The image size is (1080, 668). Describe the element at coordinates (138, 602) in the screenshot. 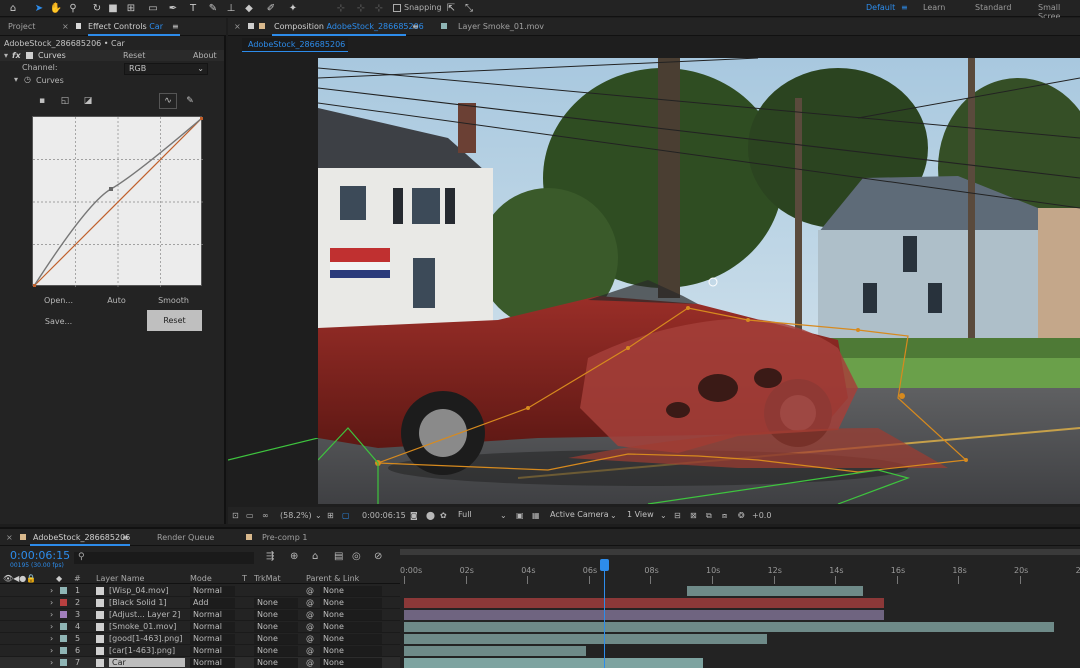

I see `layer-name: [Black Solid 1]` at that location.